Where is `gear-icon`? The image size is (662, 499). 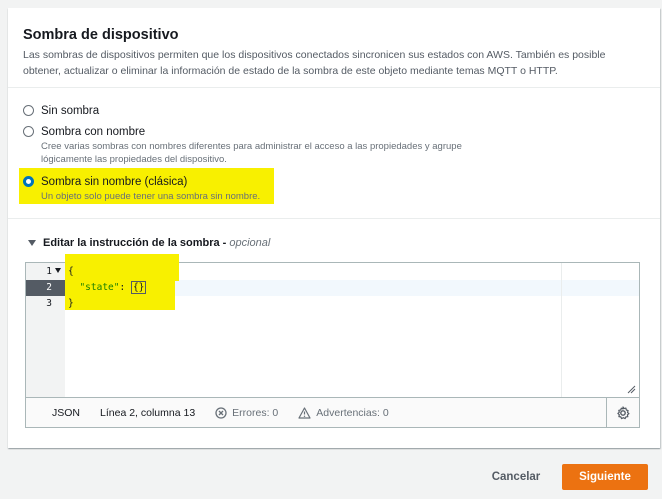
gear-icon is located at coordinates (623, 412).